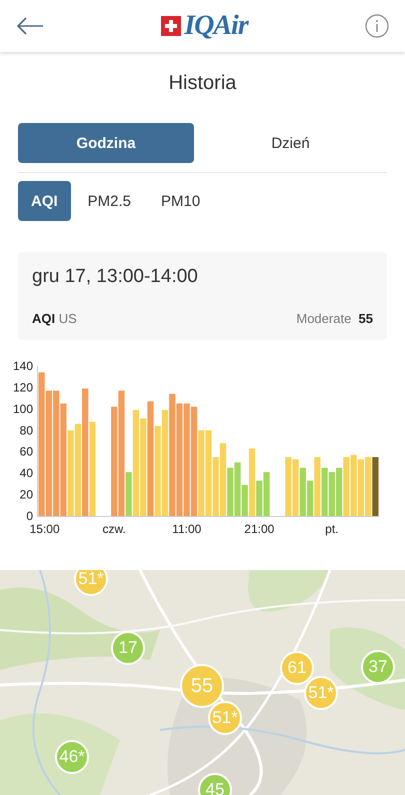  What do you see at coordinates (216, 26) in the screenshot?
I see `logo: IQAir` at bounding box center [216, 26].